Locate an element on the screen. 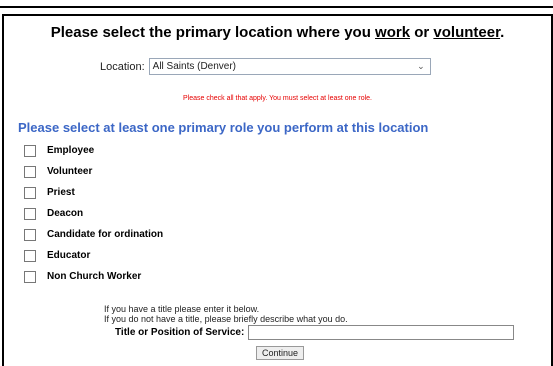  role-non-church-worker: Non Church Worker is located at coordinates (93, 276).